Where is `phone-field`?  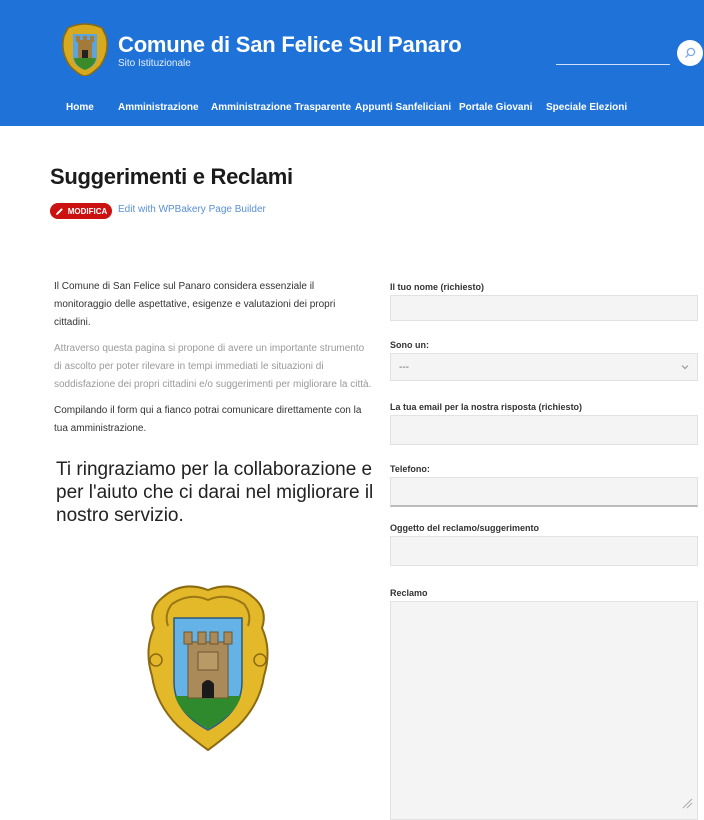 phone-field is located at coordinates (544, 492).